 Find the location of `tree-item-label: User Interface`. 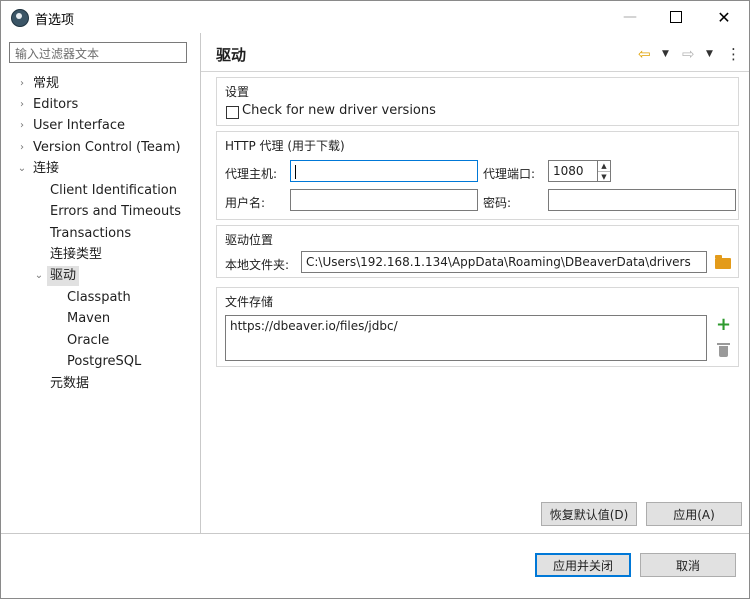

tree-item-label: User Interface is located at coordinates (79, 125).